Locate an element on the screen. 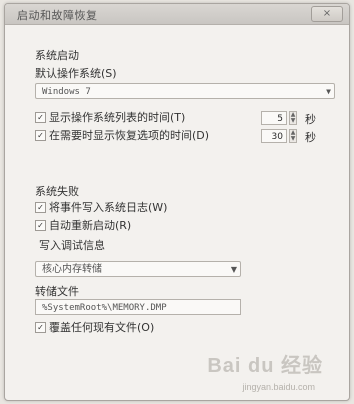  write-event-log-checkbox: ✓ is located at coordinates (40, 207).